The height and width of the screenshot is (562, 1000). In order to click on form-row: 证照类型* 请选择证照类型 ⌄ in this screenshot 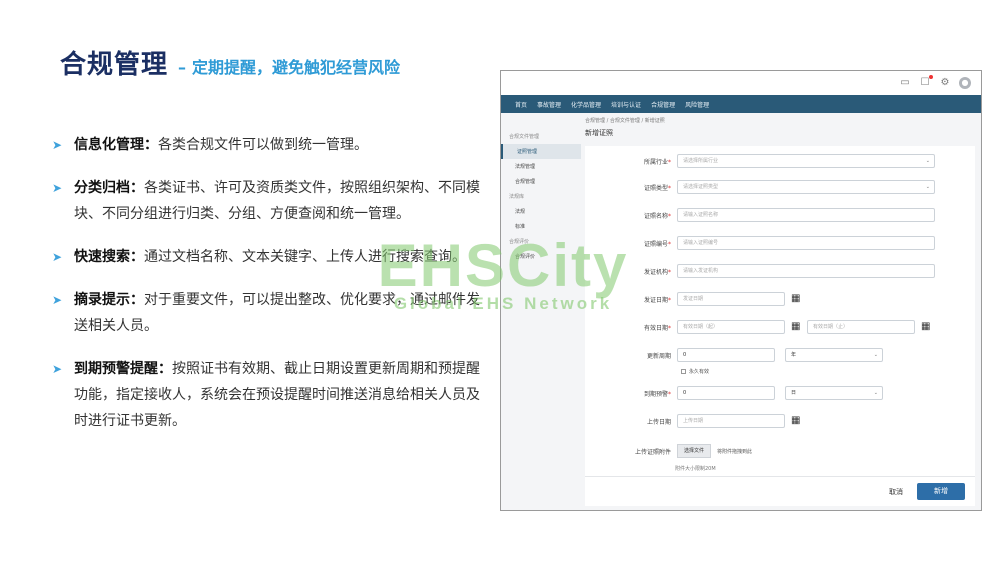, I will do `click(760, 187)`.